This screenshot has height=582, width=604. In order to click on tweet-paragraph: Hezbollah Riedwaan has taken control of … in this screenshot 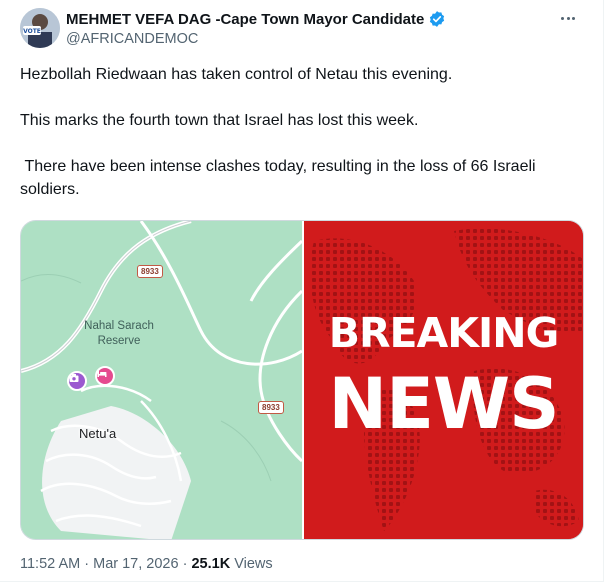, I will do `click(236, 74)`.